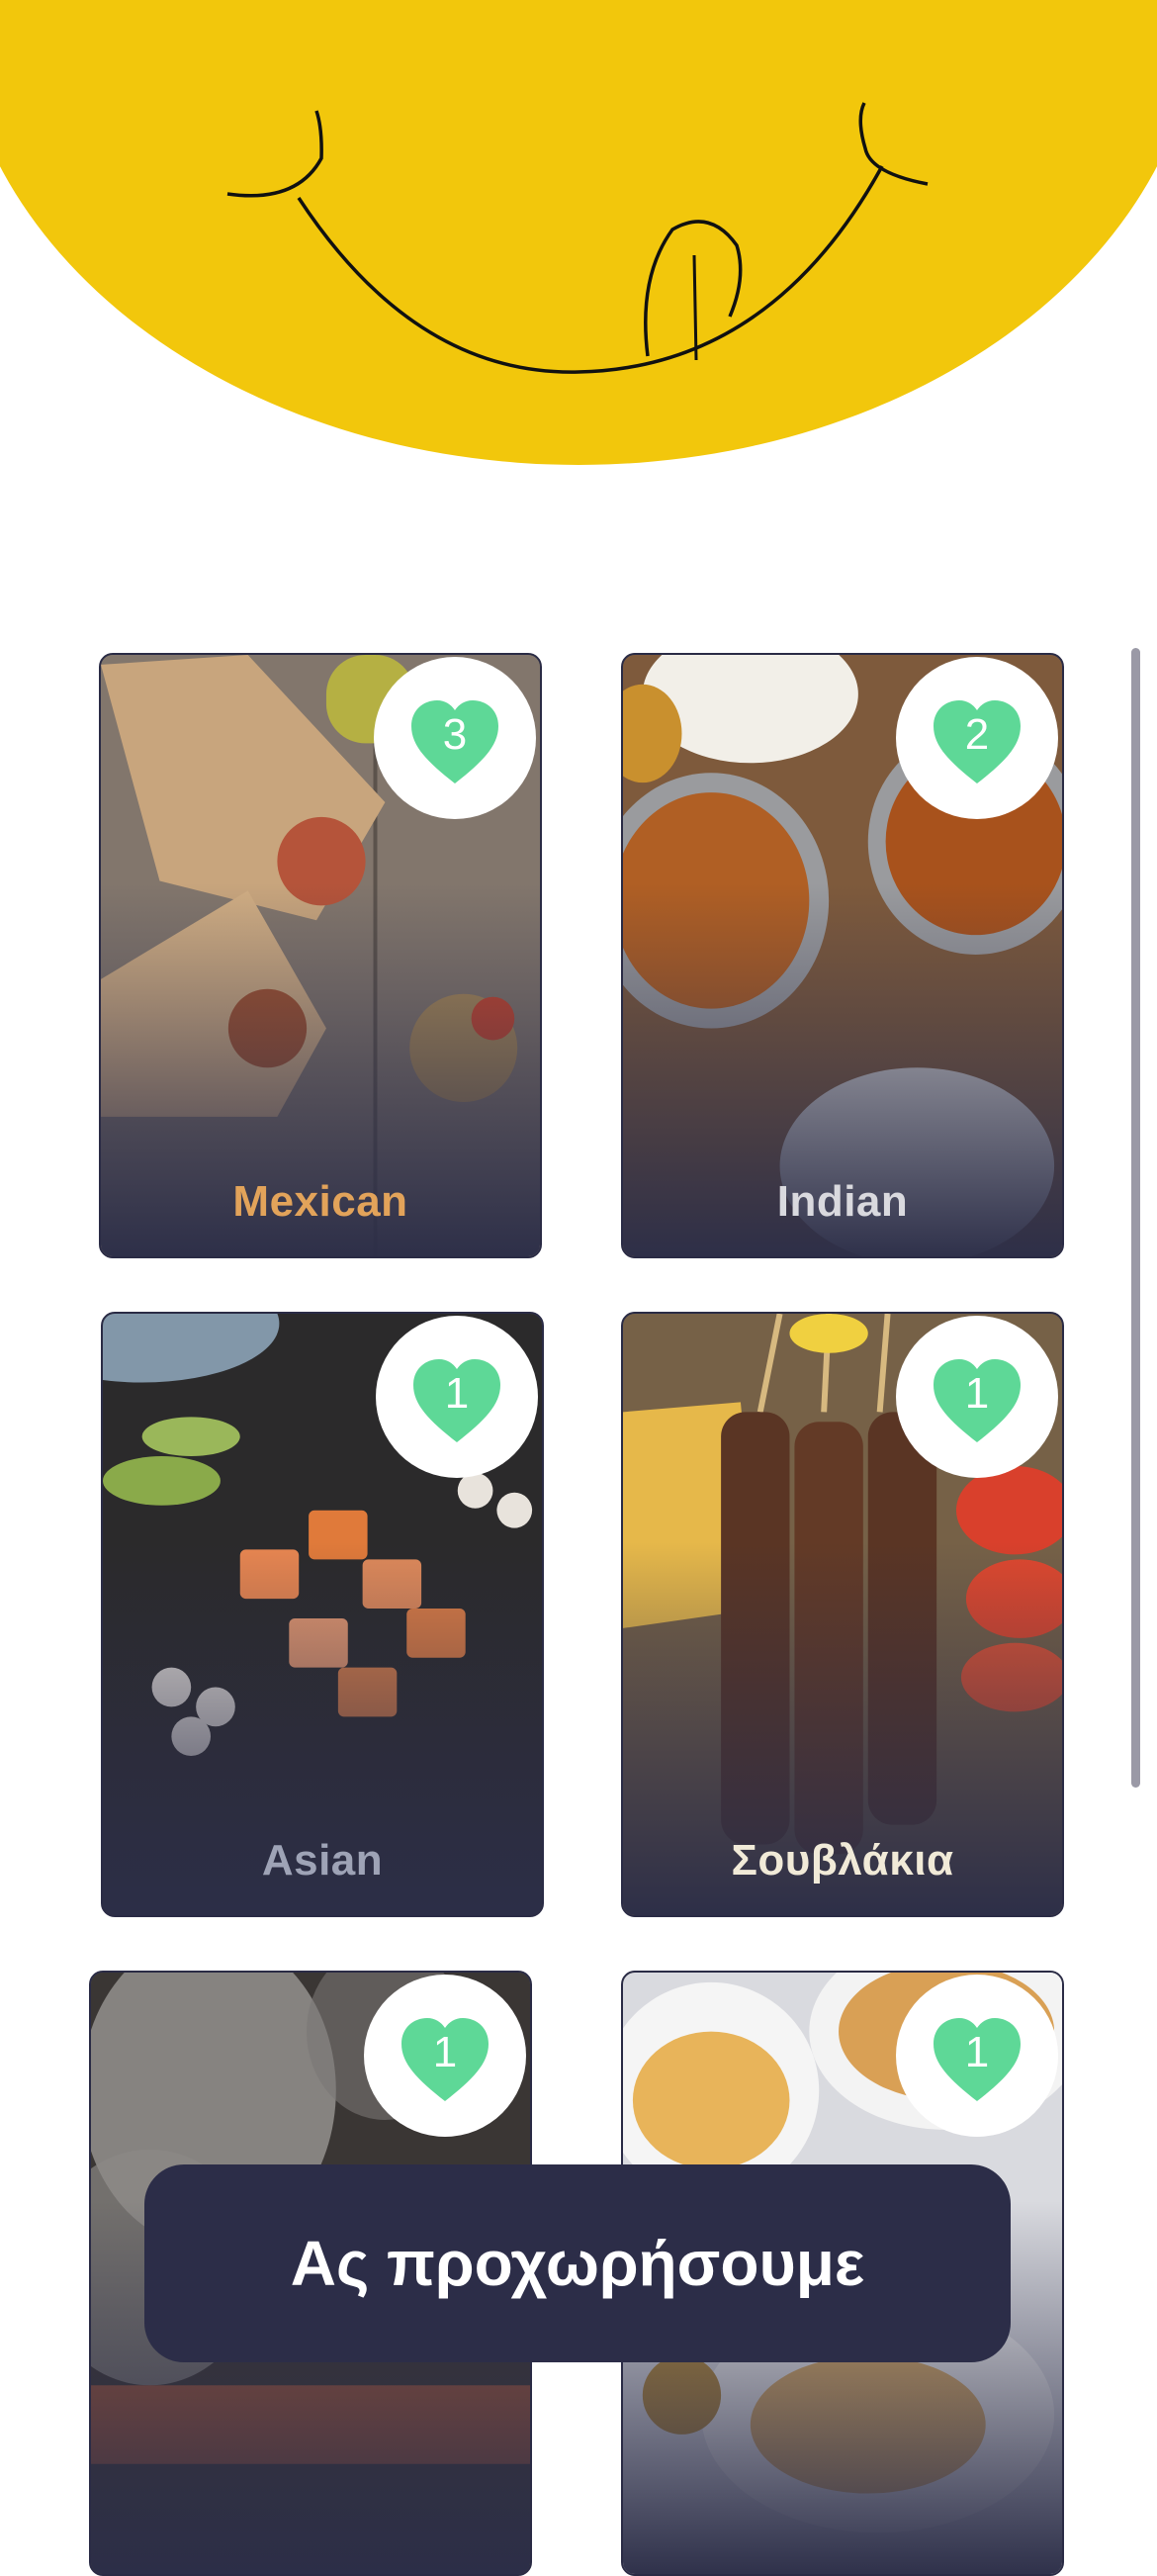 The image size is (1157, 2576). Describe the element at coordinates (843, 1614) in the screenshot. I see `category-card-souvlaki: 1 Σουβλάκια` at that location.